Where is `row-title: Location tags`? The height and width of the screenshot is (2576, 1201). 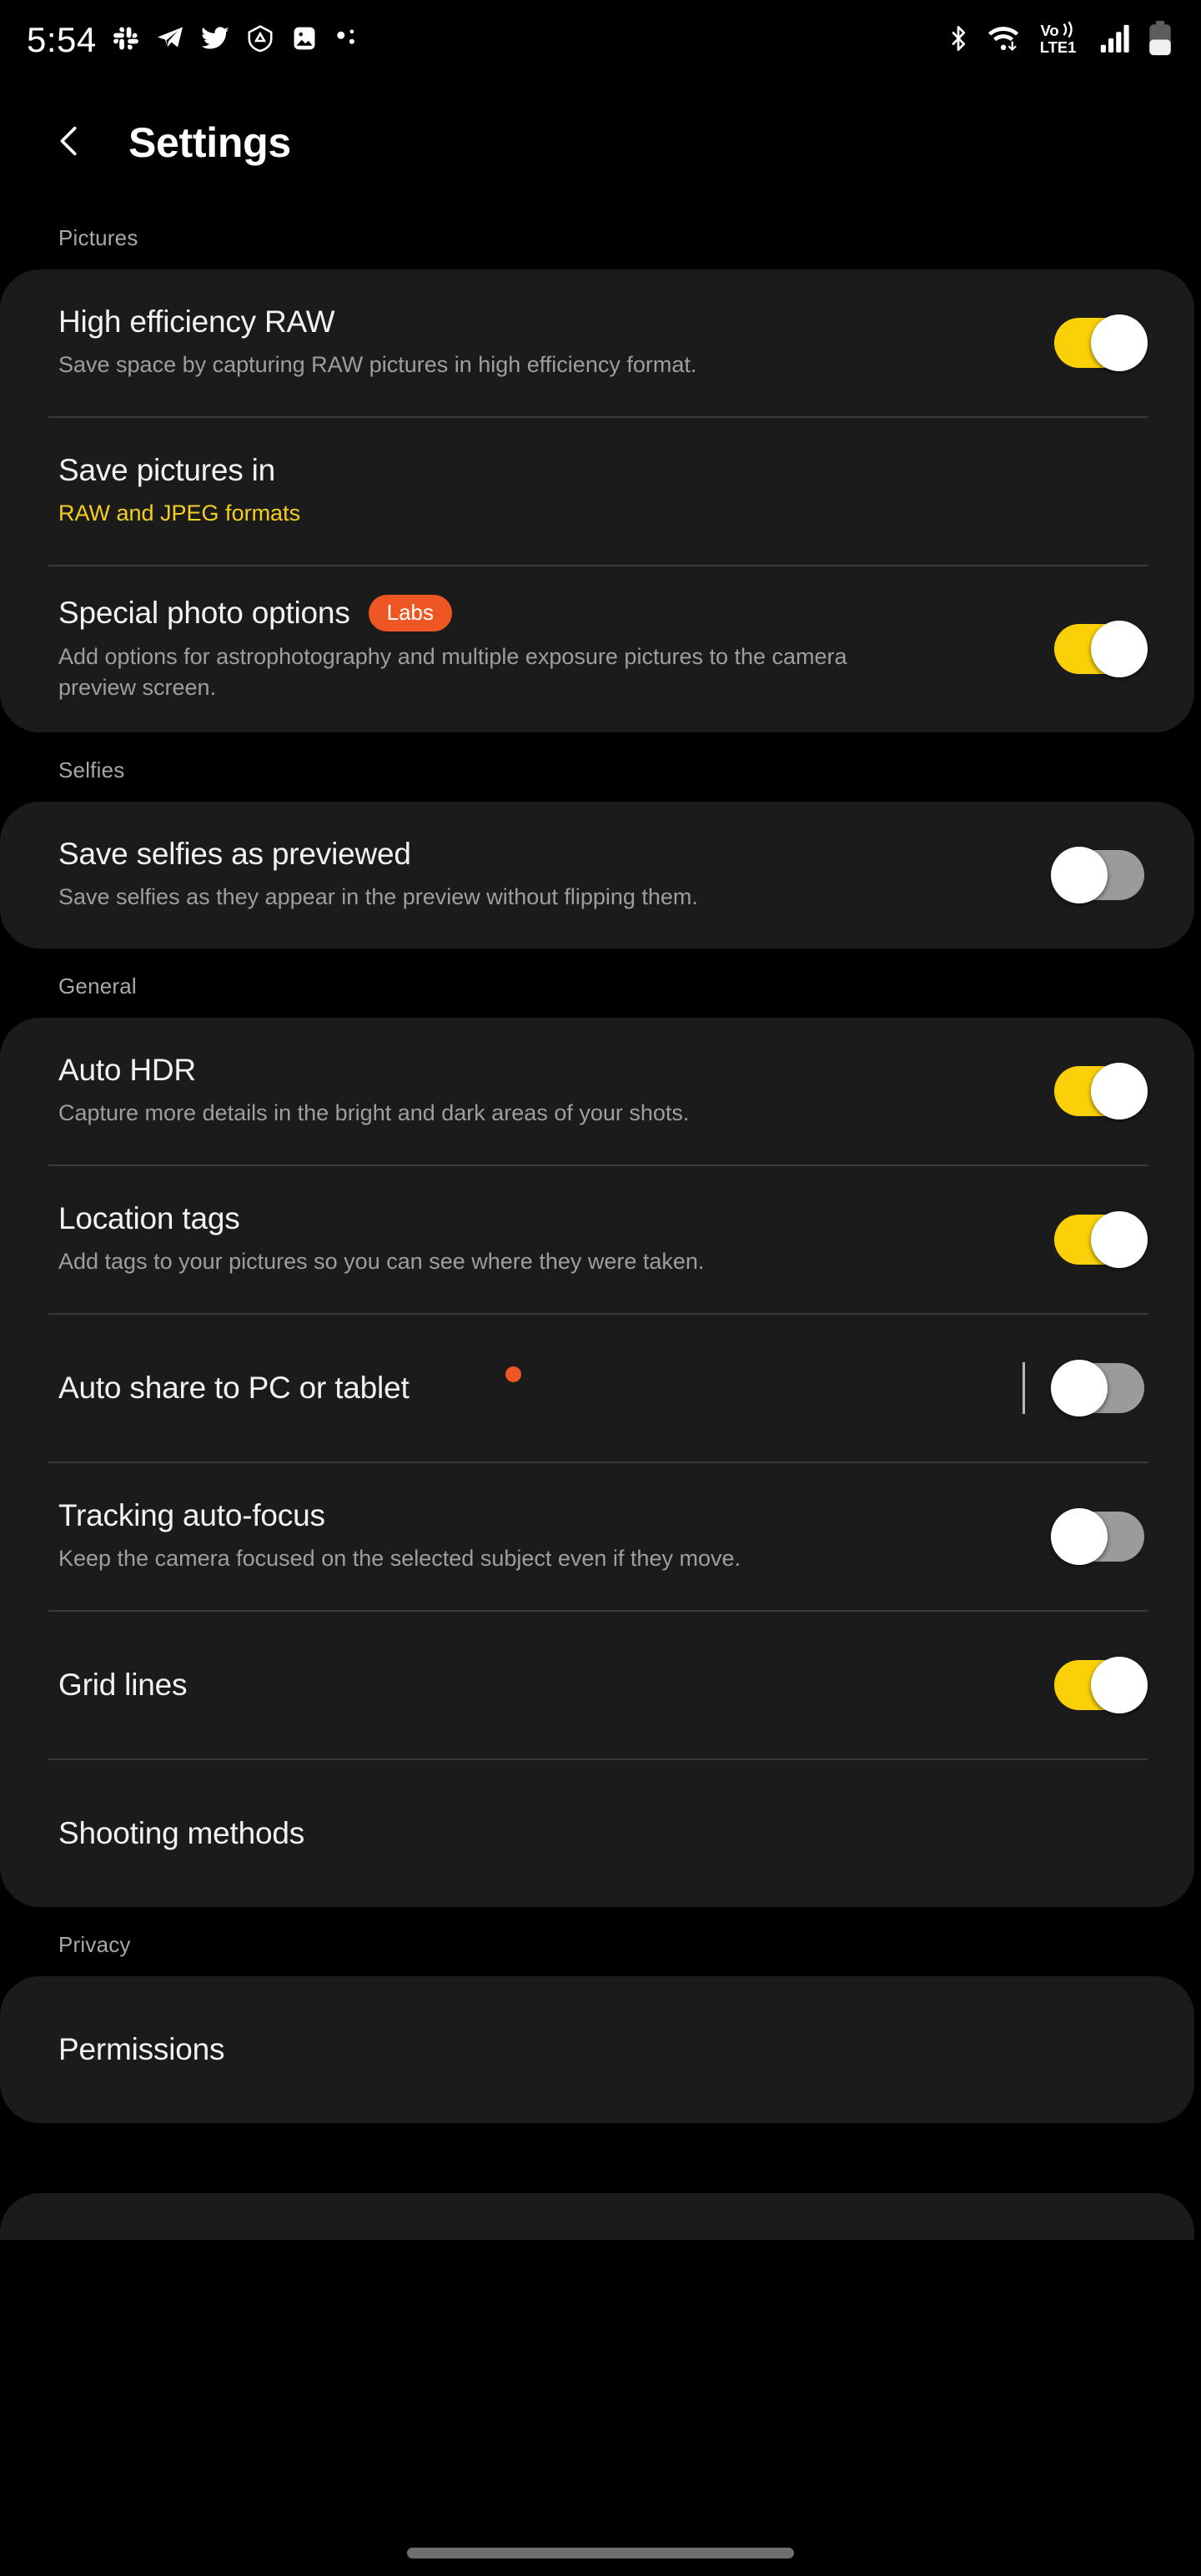
row-title: Location tags is located at coordinates (149, 1217).